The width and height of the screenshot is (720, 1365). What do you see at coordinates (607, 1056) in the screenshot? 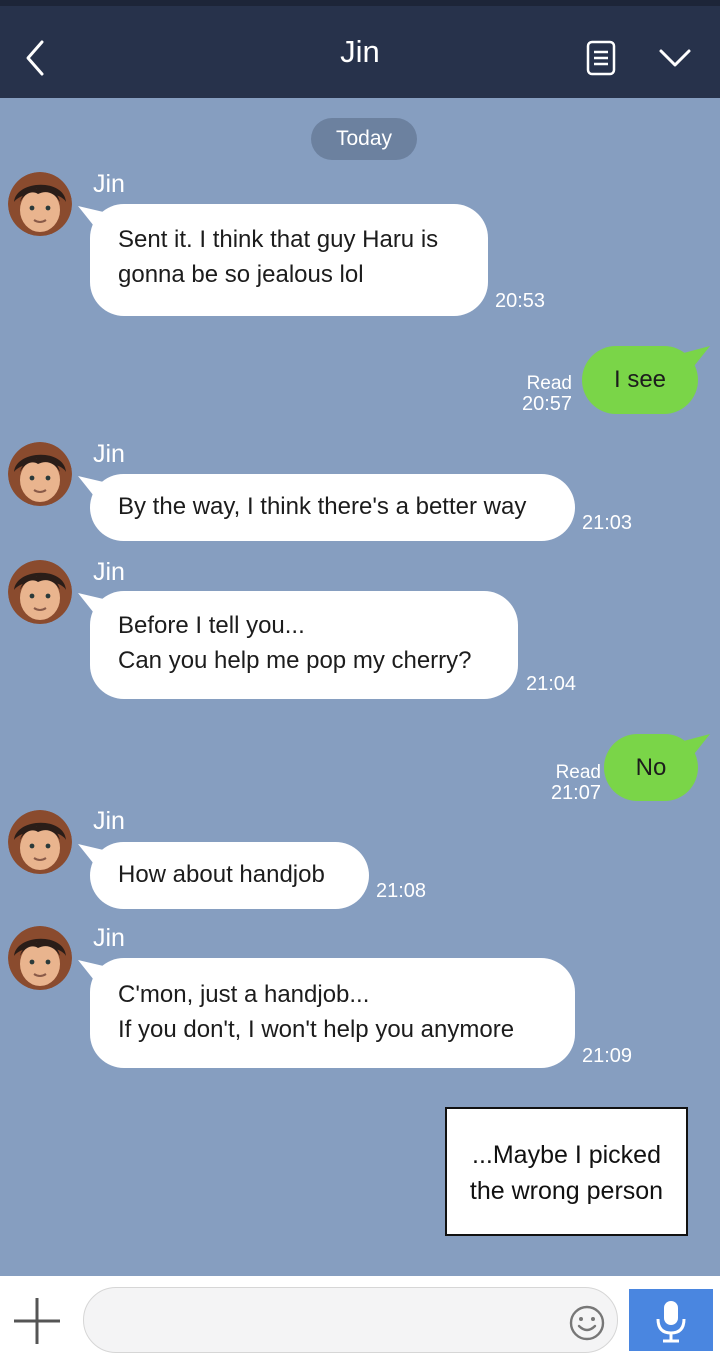
I see `message-time: 21:09` at bounding box center [607, 1056].